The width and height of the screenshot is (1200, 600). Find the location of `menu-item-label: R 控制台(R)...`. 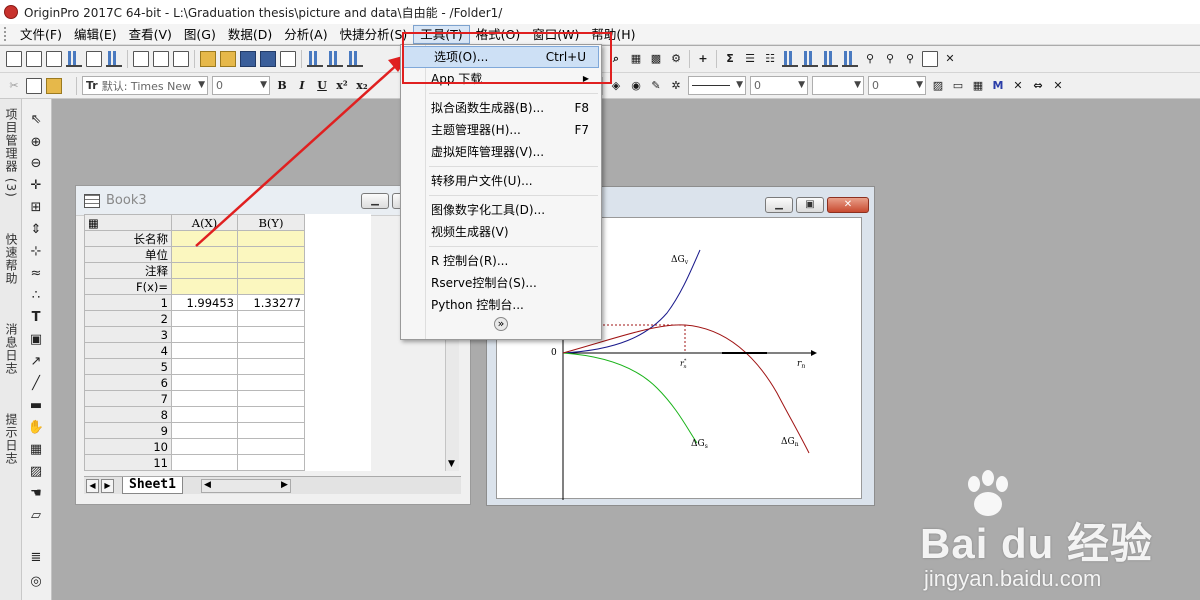

menu-item-label: R 控制台(R)... is located at coordinates (470, 261).